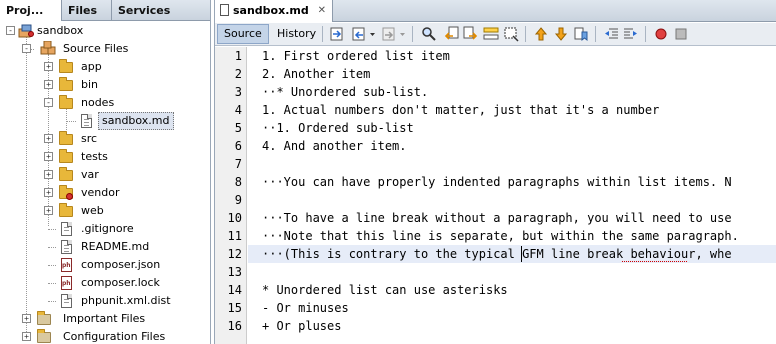 The height and width of the screenshot is (344, 776). Describe the element at coordinates (611, 34) in the screenshot. I see `shift-left-icon` at that location.